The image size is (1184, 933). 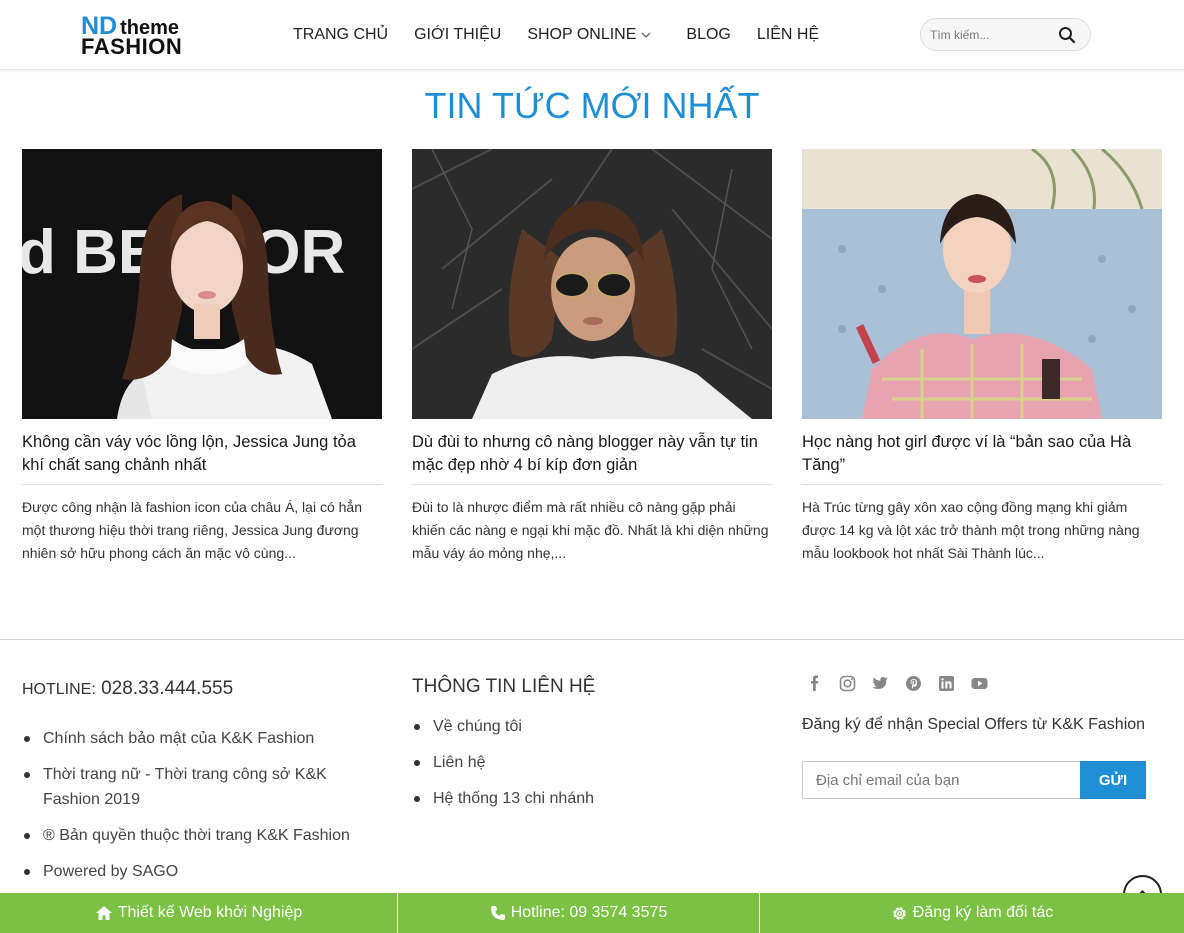 I want to click on post-image-jessica: d BERGOR, so click(x=202, y=284).